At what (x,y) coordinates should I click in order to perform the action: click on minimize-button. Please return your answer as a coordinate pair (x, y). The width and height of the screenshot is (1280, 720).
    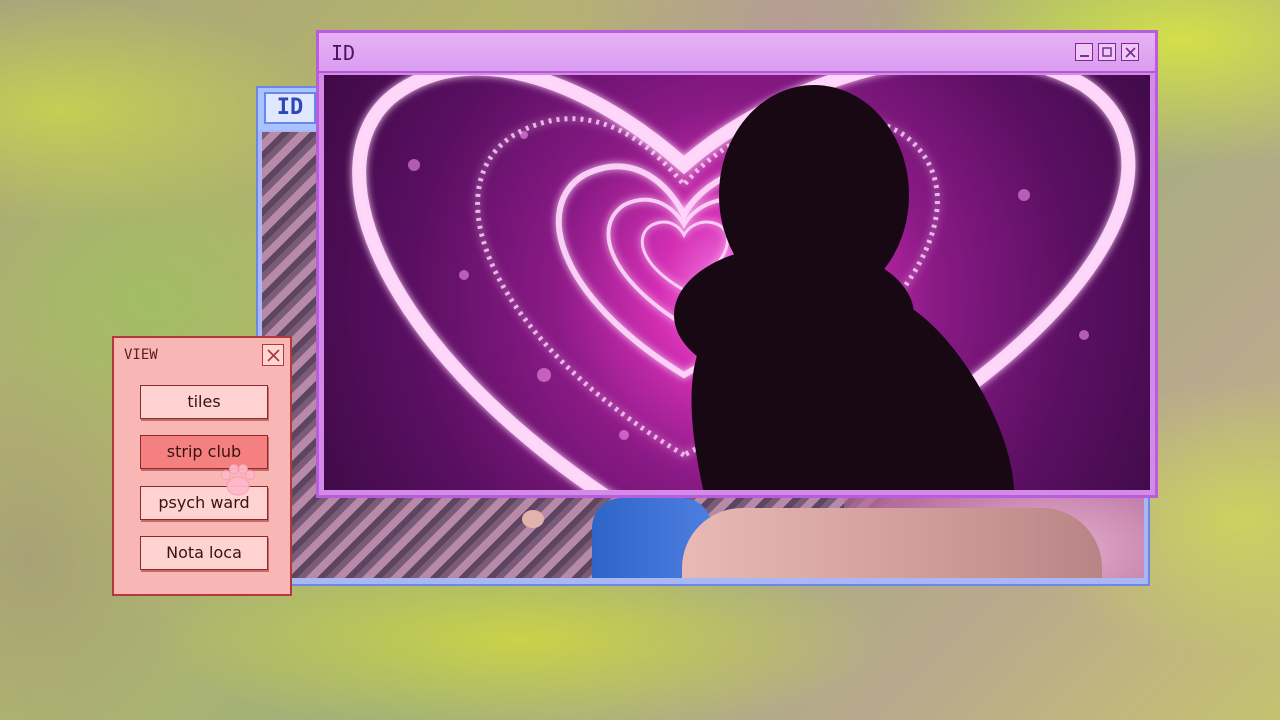
    Looking at the image, I should click on (1084, 52).